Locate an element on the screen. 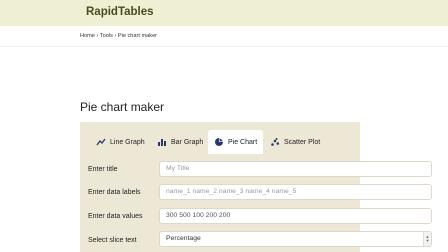 The width and height of the screenshot is (448, 252). line-graph-icon is located at coordinates (101, 142).